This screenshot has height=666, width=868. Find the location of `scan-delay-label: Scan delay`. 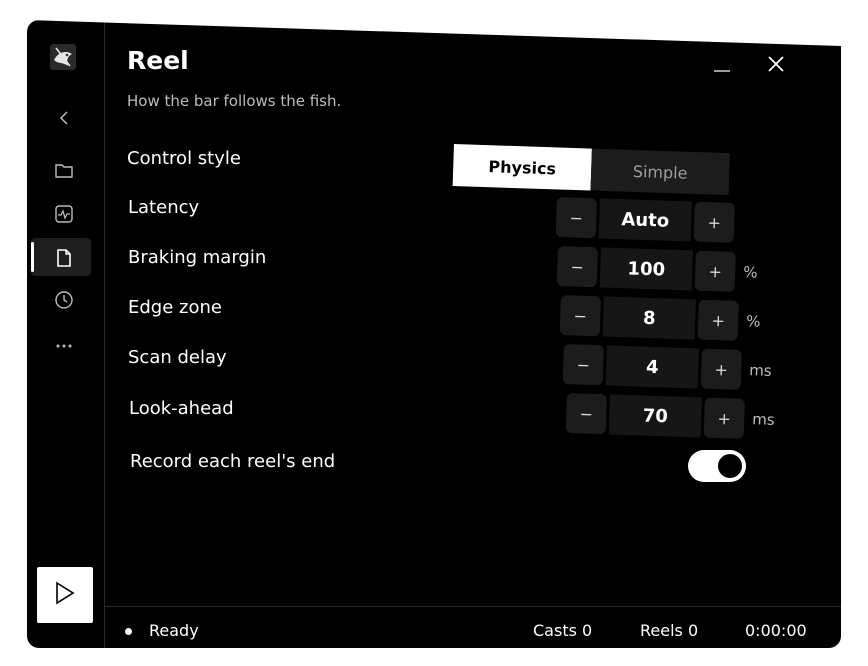

scan-delay-label: Scan delay is located at coordinates (177, 357).